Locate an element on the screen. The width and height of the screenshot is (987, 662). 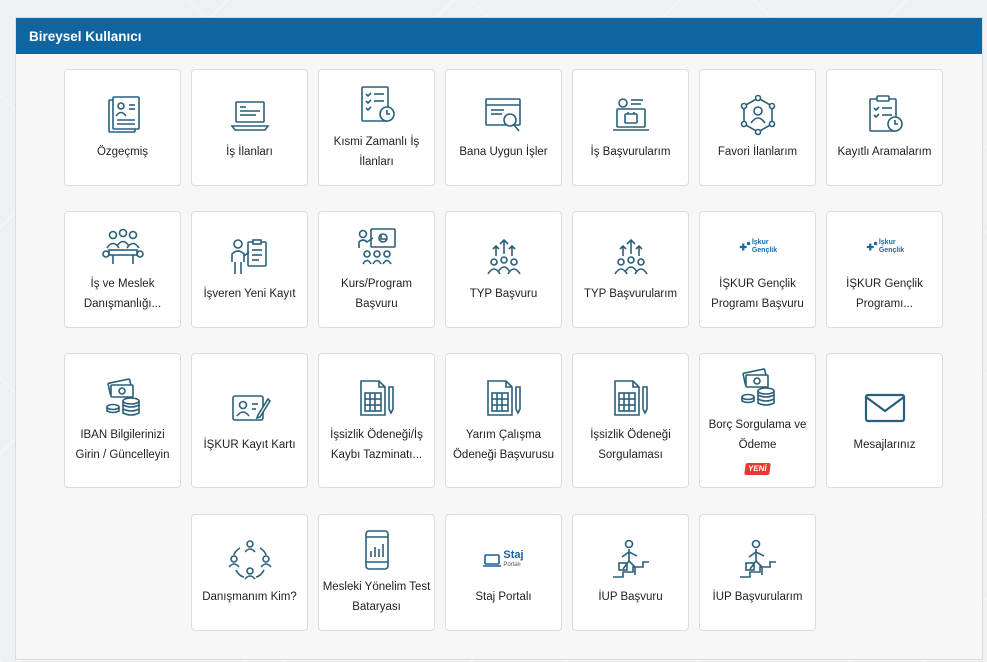
tile-label: İş Başvurularım is located at coordinates (630, 151).